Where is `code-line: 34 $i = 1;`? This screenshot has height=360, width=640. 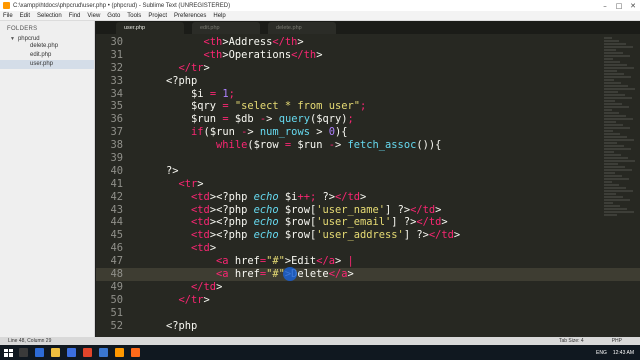
code-line: 34 $i = 1; is located at coordinates (368, 94).